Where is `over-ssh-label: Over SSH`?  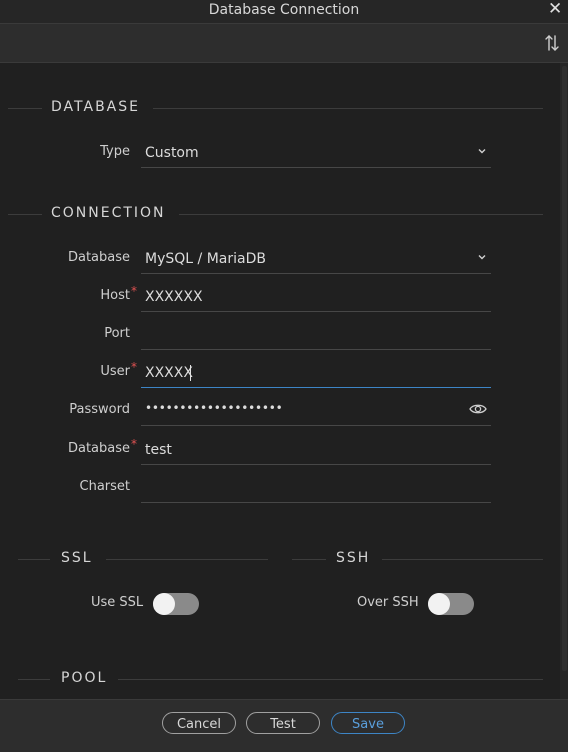
over-ssh-label: Over SSH is located at coordinates (388, 602).